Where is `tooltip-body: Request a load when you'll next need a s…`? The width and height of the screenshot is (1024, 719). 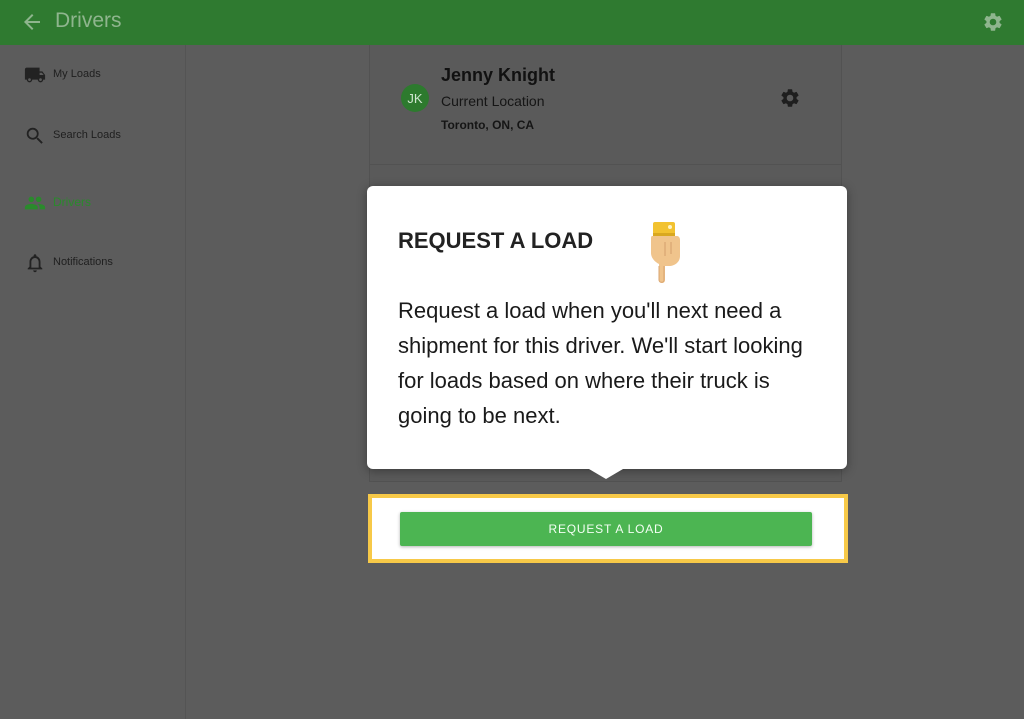
tooltip-body: Request a load when you'll next need a s… is located at coordinates (600, 363).